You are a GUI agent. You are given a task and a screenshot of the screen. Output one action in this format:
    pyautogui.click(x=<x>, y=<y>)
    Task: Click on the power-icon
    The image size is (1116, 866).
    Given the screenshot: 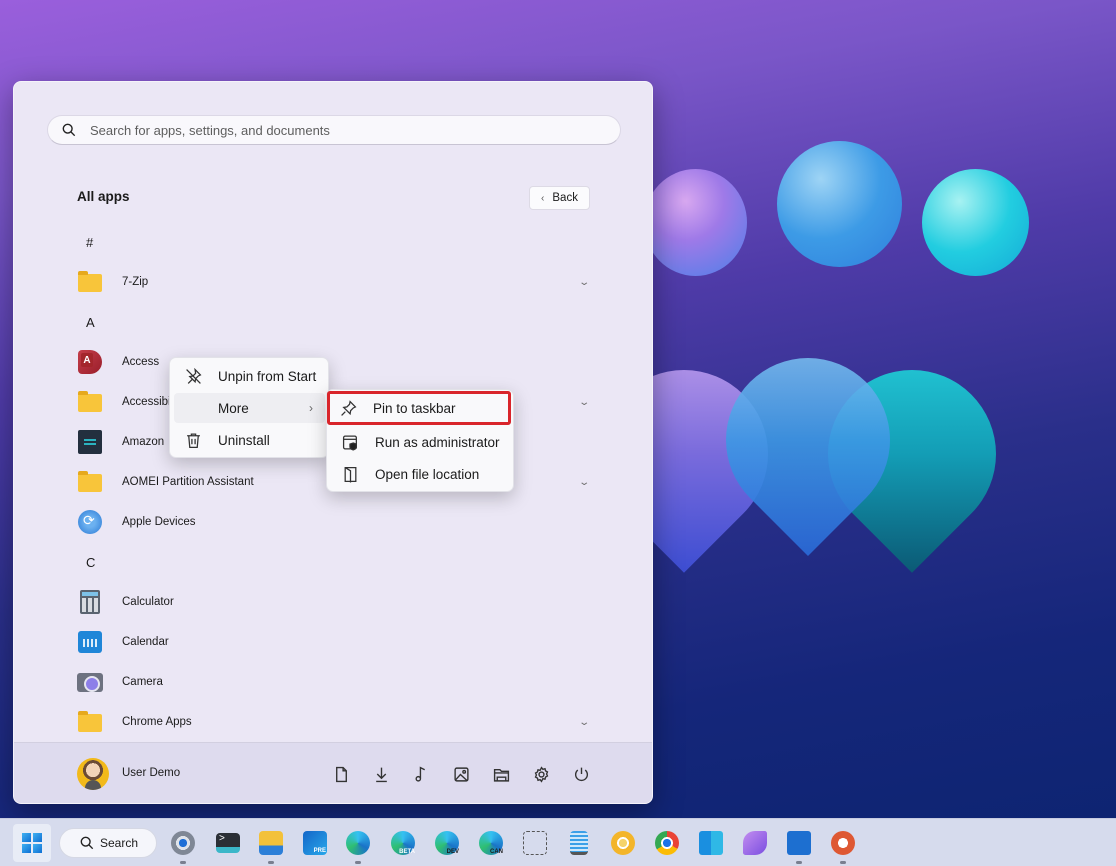 What is the action you would take?
    pyautogui.click(x=581, y=774)
    